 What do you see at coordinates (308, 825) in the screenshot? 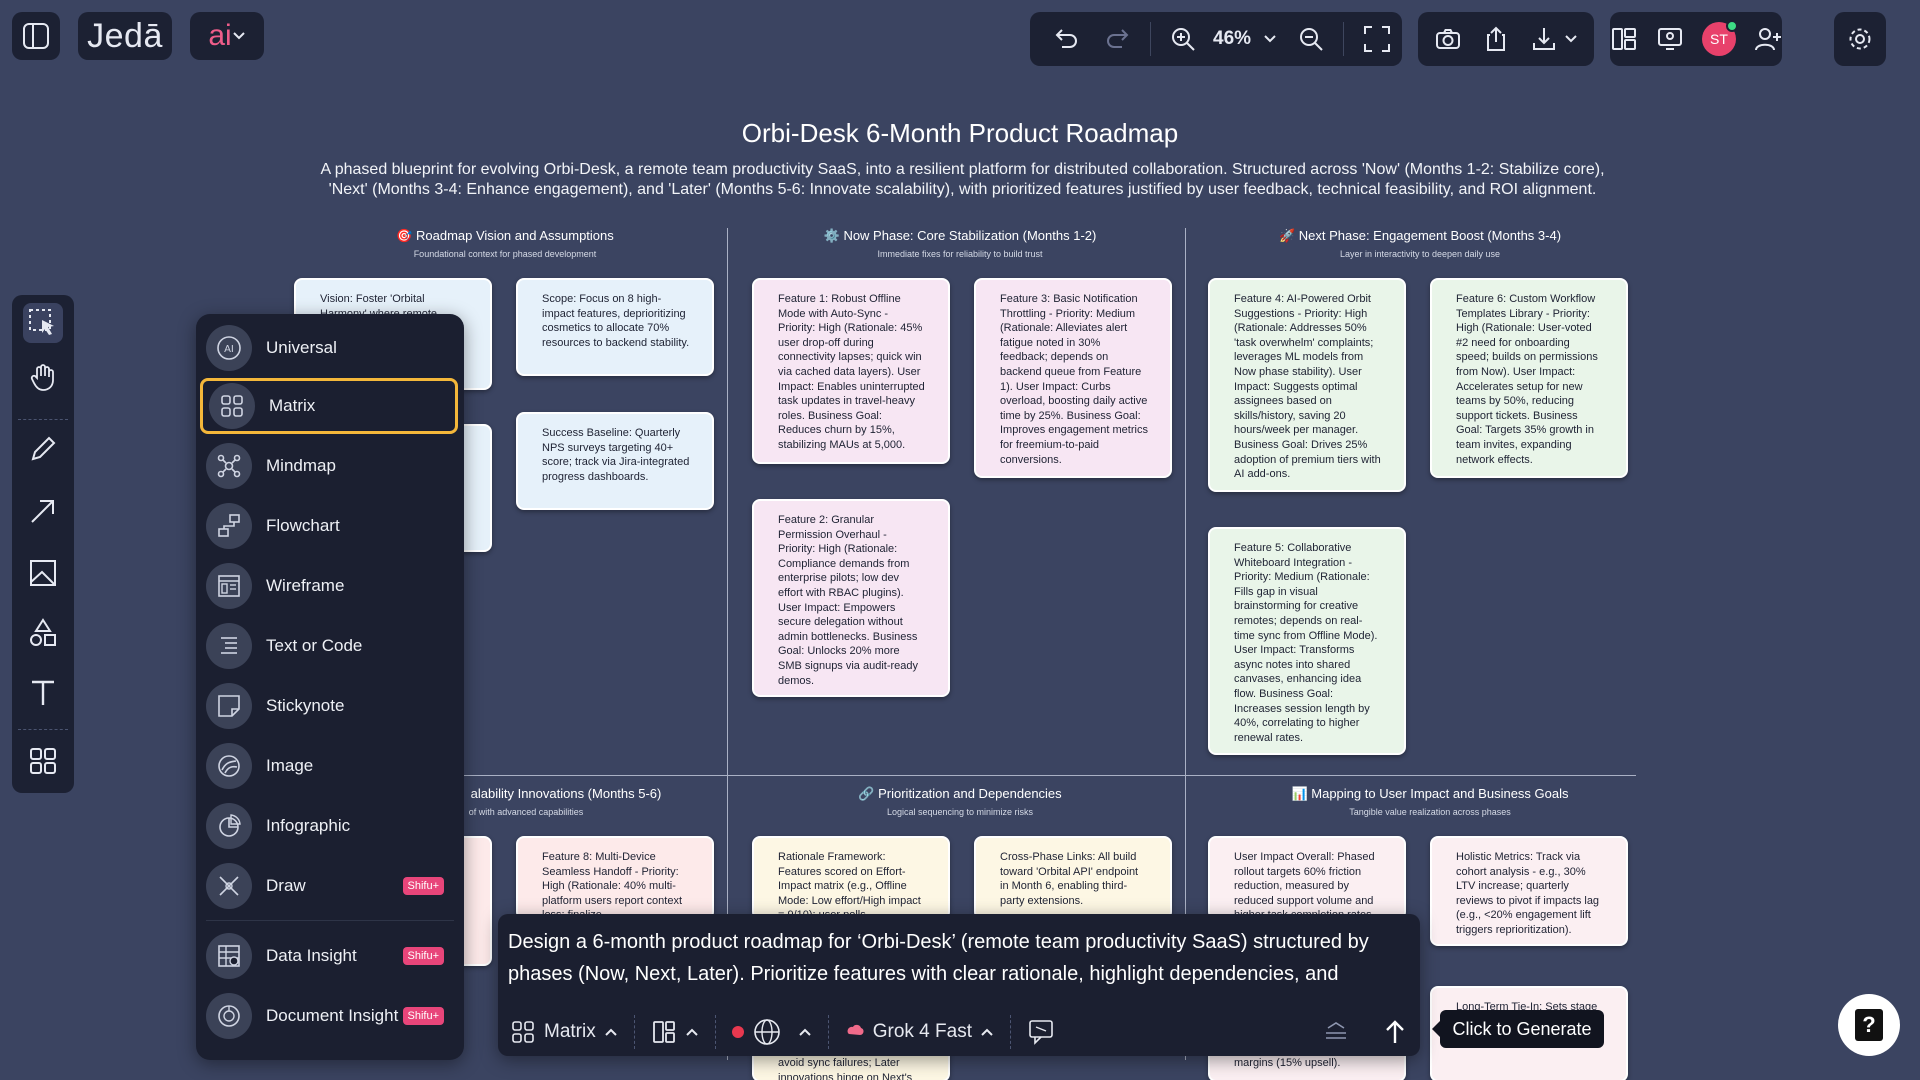
I see `menu-label: Infographic` at bounding box center [308, 825].